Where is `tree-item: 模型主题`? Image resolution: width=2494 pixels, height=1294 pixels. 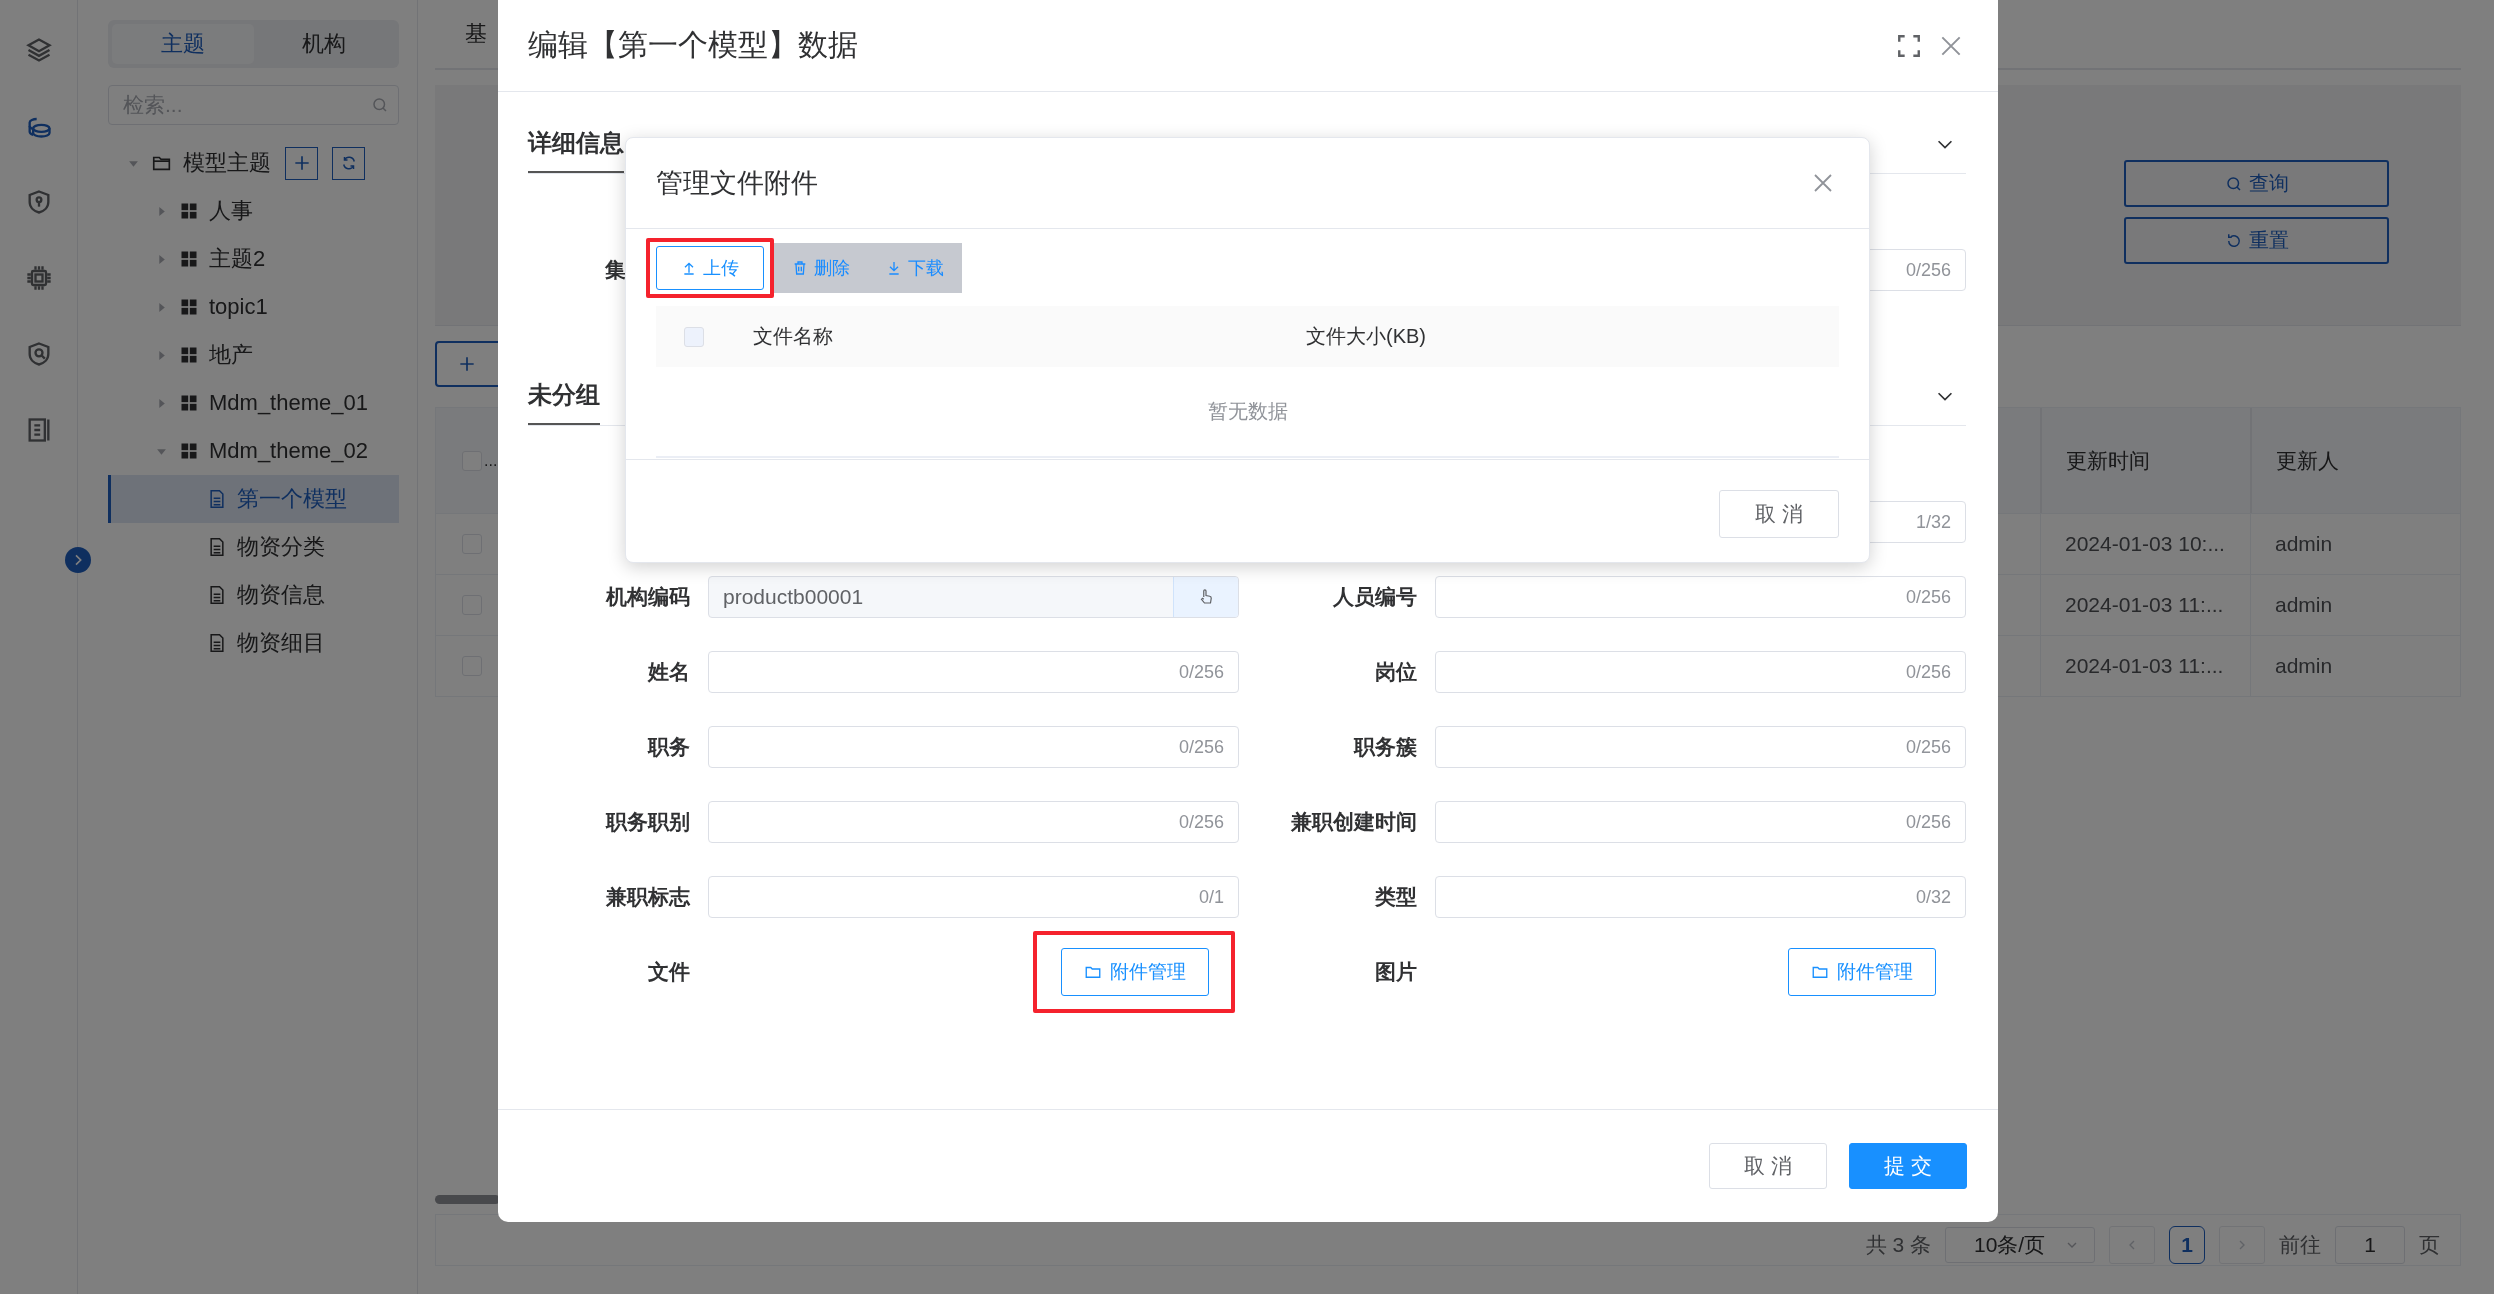
tree-item: 模型主题 is located at coordinates (253, 163).